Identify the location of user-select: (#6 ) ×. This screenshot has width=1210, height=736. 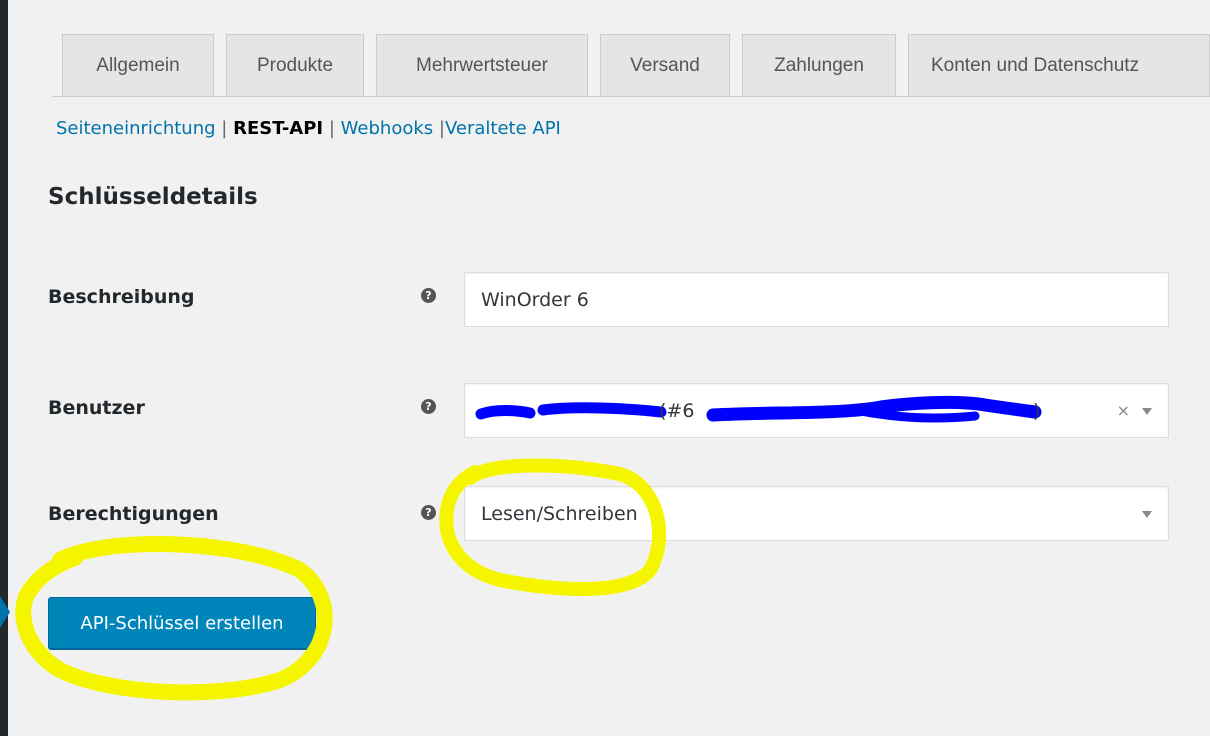
(816, 410).